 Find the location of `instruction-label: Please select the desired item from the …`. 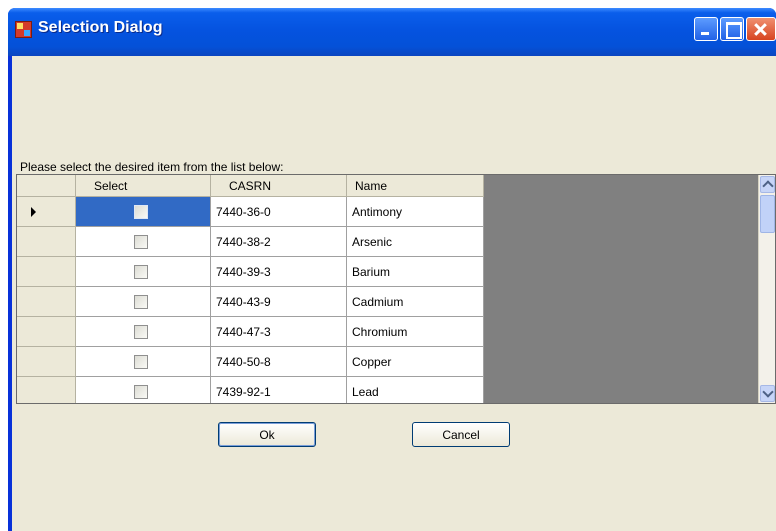

instruction-label: Please select the desired item from the … is located at coordinates (152, 167).